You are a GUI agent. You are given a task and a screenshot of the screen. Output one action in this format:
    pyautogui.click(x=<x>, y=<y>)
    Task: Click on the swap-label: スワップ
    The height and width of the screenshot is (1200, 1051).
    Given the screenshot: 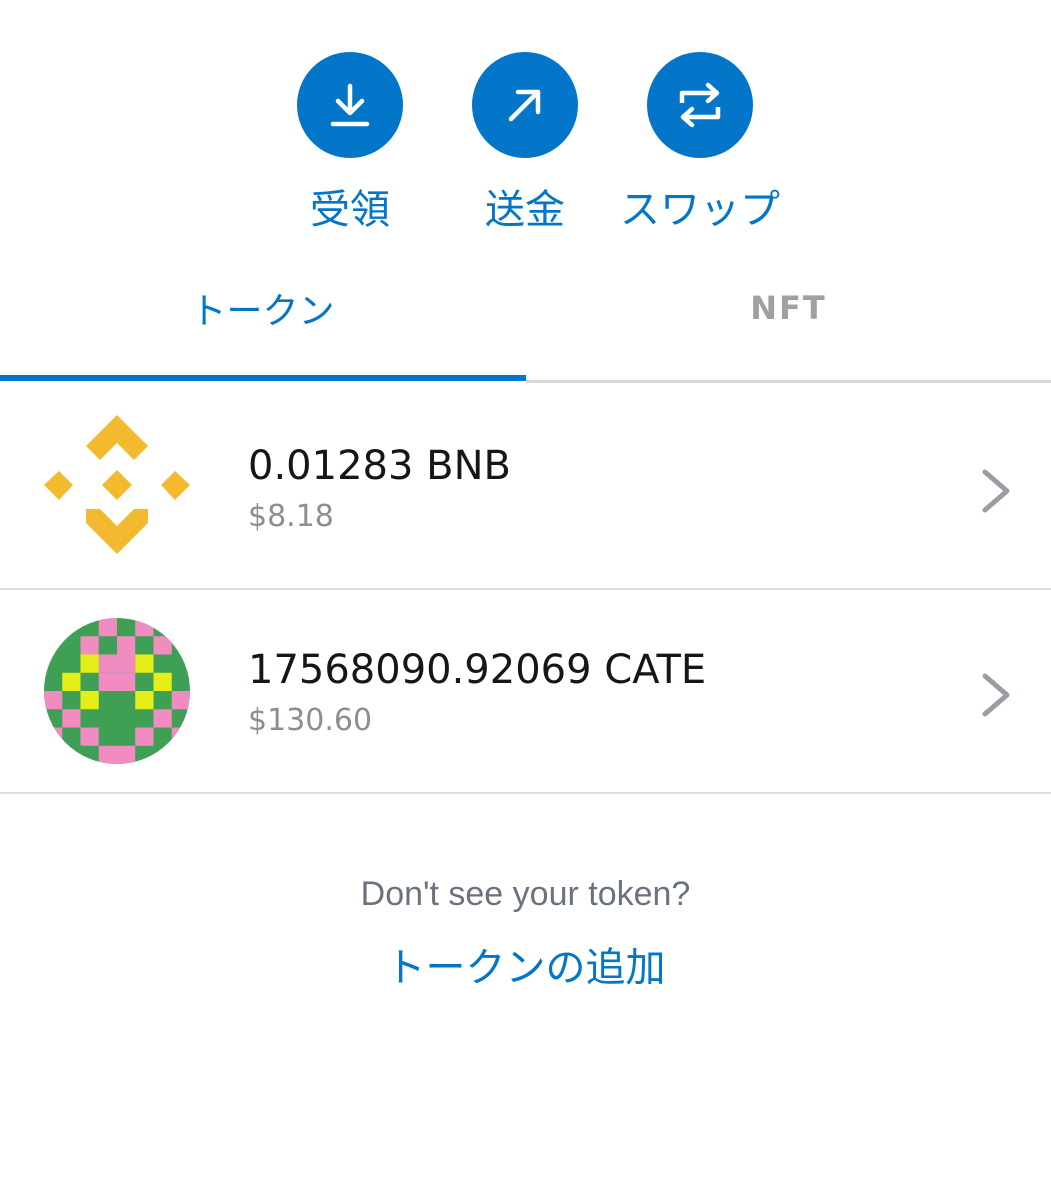 What is the action you would take?
    pyautogui.click(x=700, y=210)
    